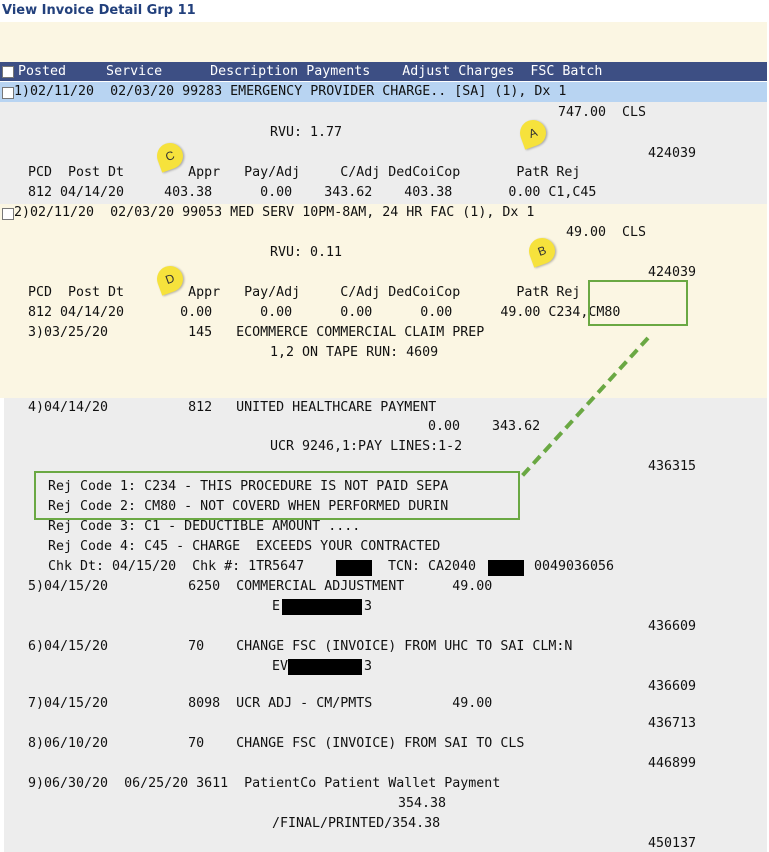 The width and height of the screenshot is (769, 852). What do you see at coordinates (585, 407) in the screenshot?
I see `connector-arrow` at bounding box center [585, 407].